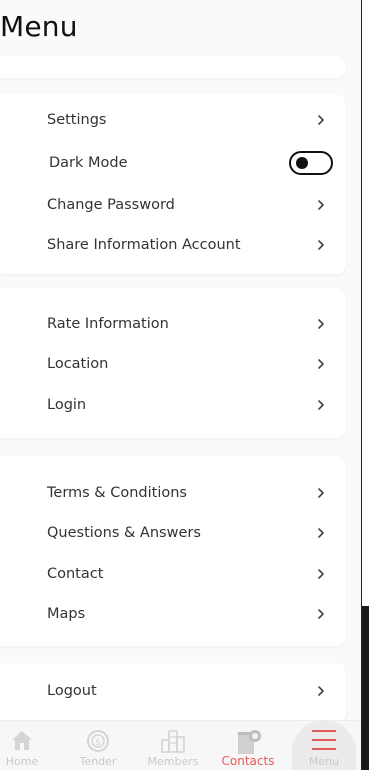 The height and width of the screenshot is (770, 369). I want to click on contact-label: Contact, so click(75, 574).